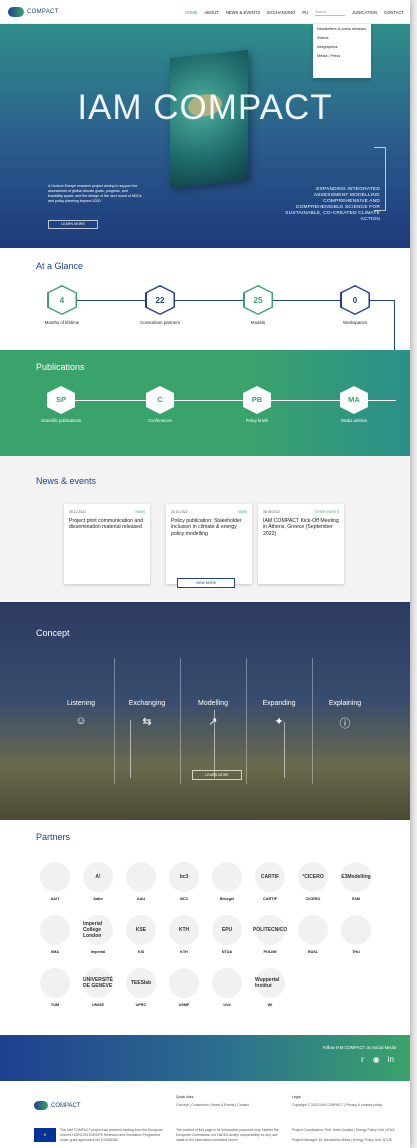  I want to click on nav-exchanging: EXCHANGING, so click(281, 12).